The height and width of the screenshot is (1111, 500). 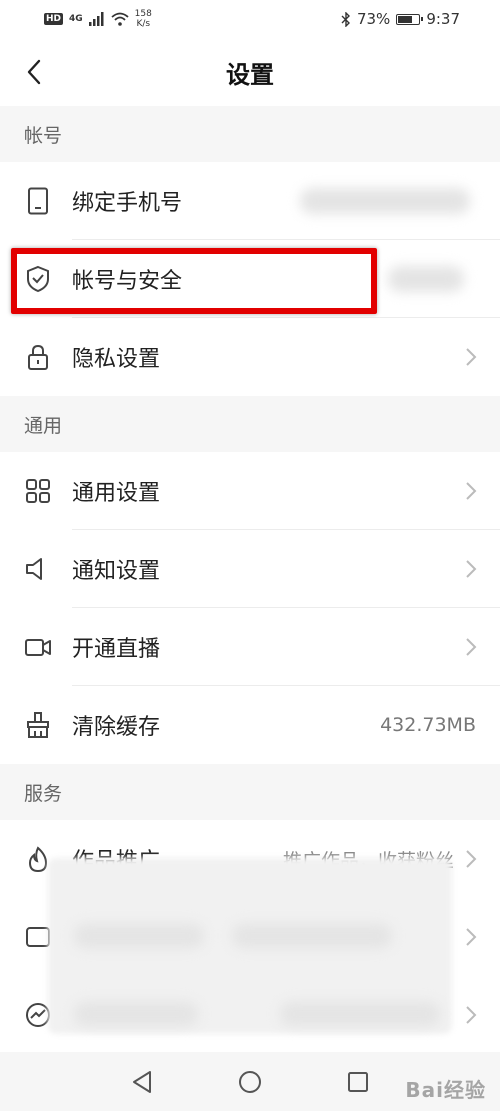 What do you see at coordinates (38, 357) in the screenshot?
I see `lock-icon` at bounding box center [38, 357].